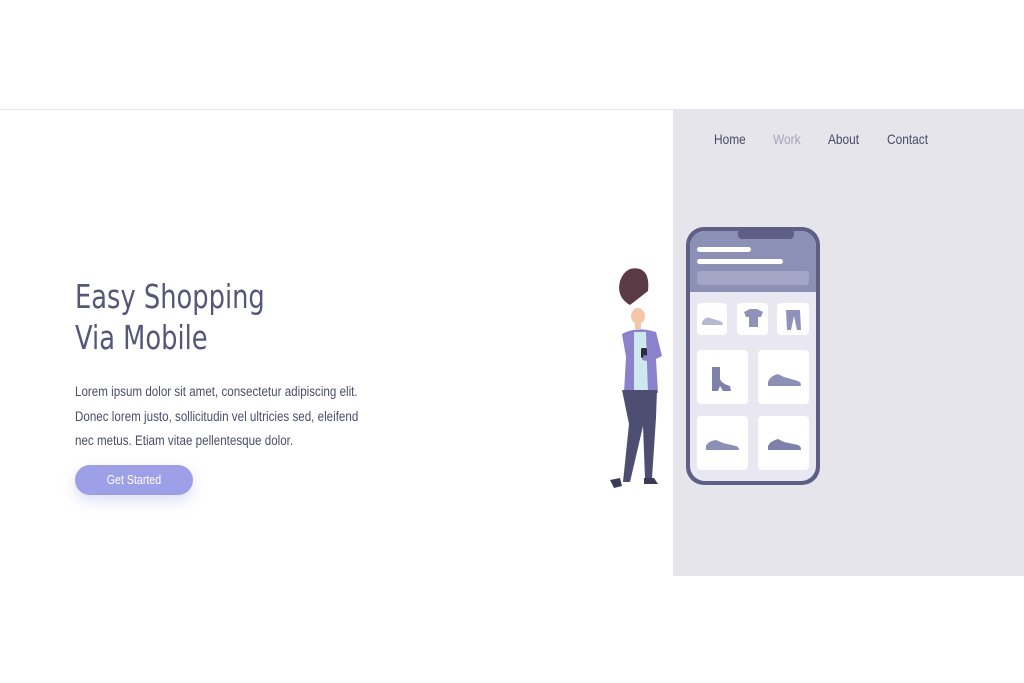  I want to click on nav-contact-link: Contact, so click(907, 139).